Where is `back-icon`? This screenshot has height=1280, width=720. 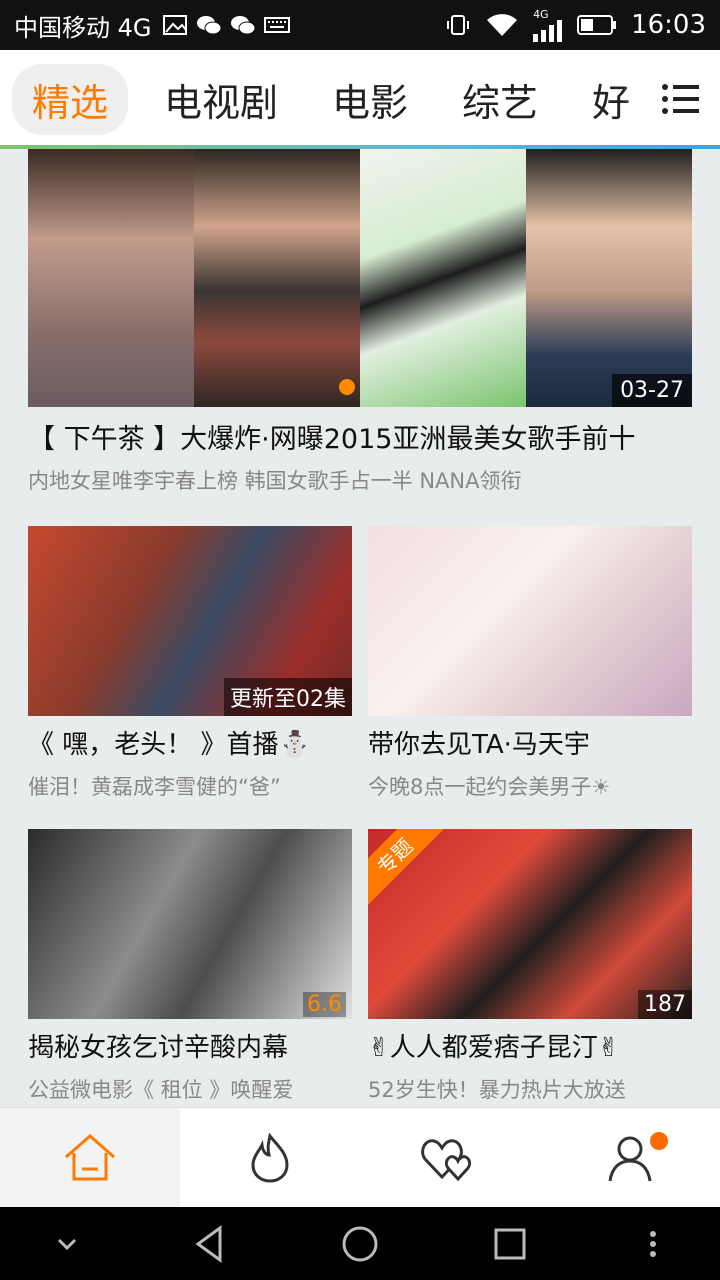
back-icon is located at coordinates (210, 1244).